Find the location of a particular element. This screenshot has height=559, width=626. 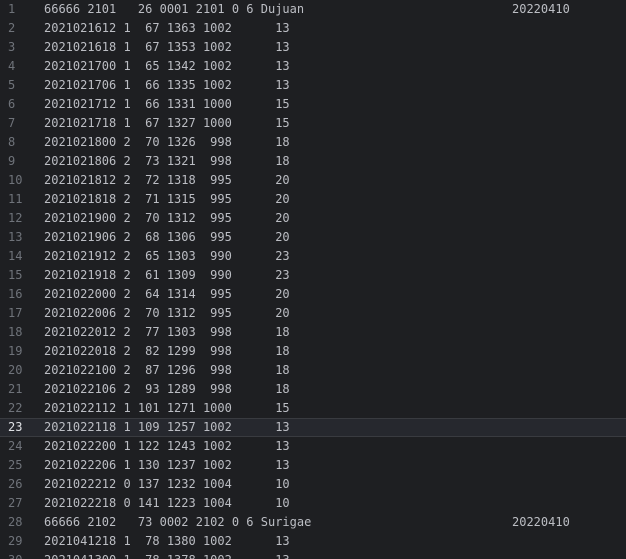

line-number: 11 is located at coordinates (15, 199).